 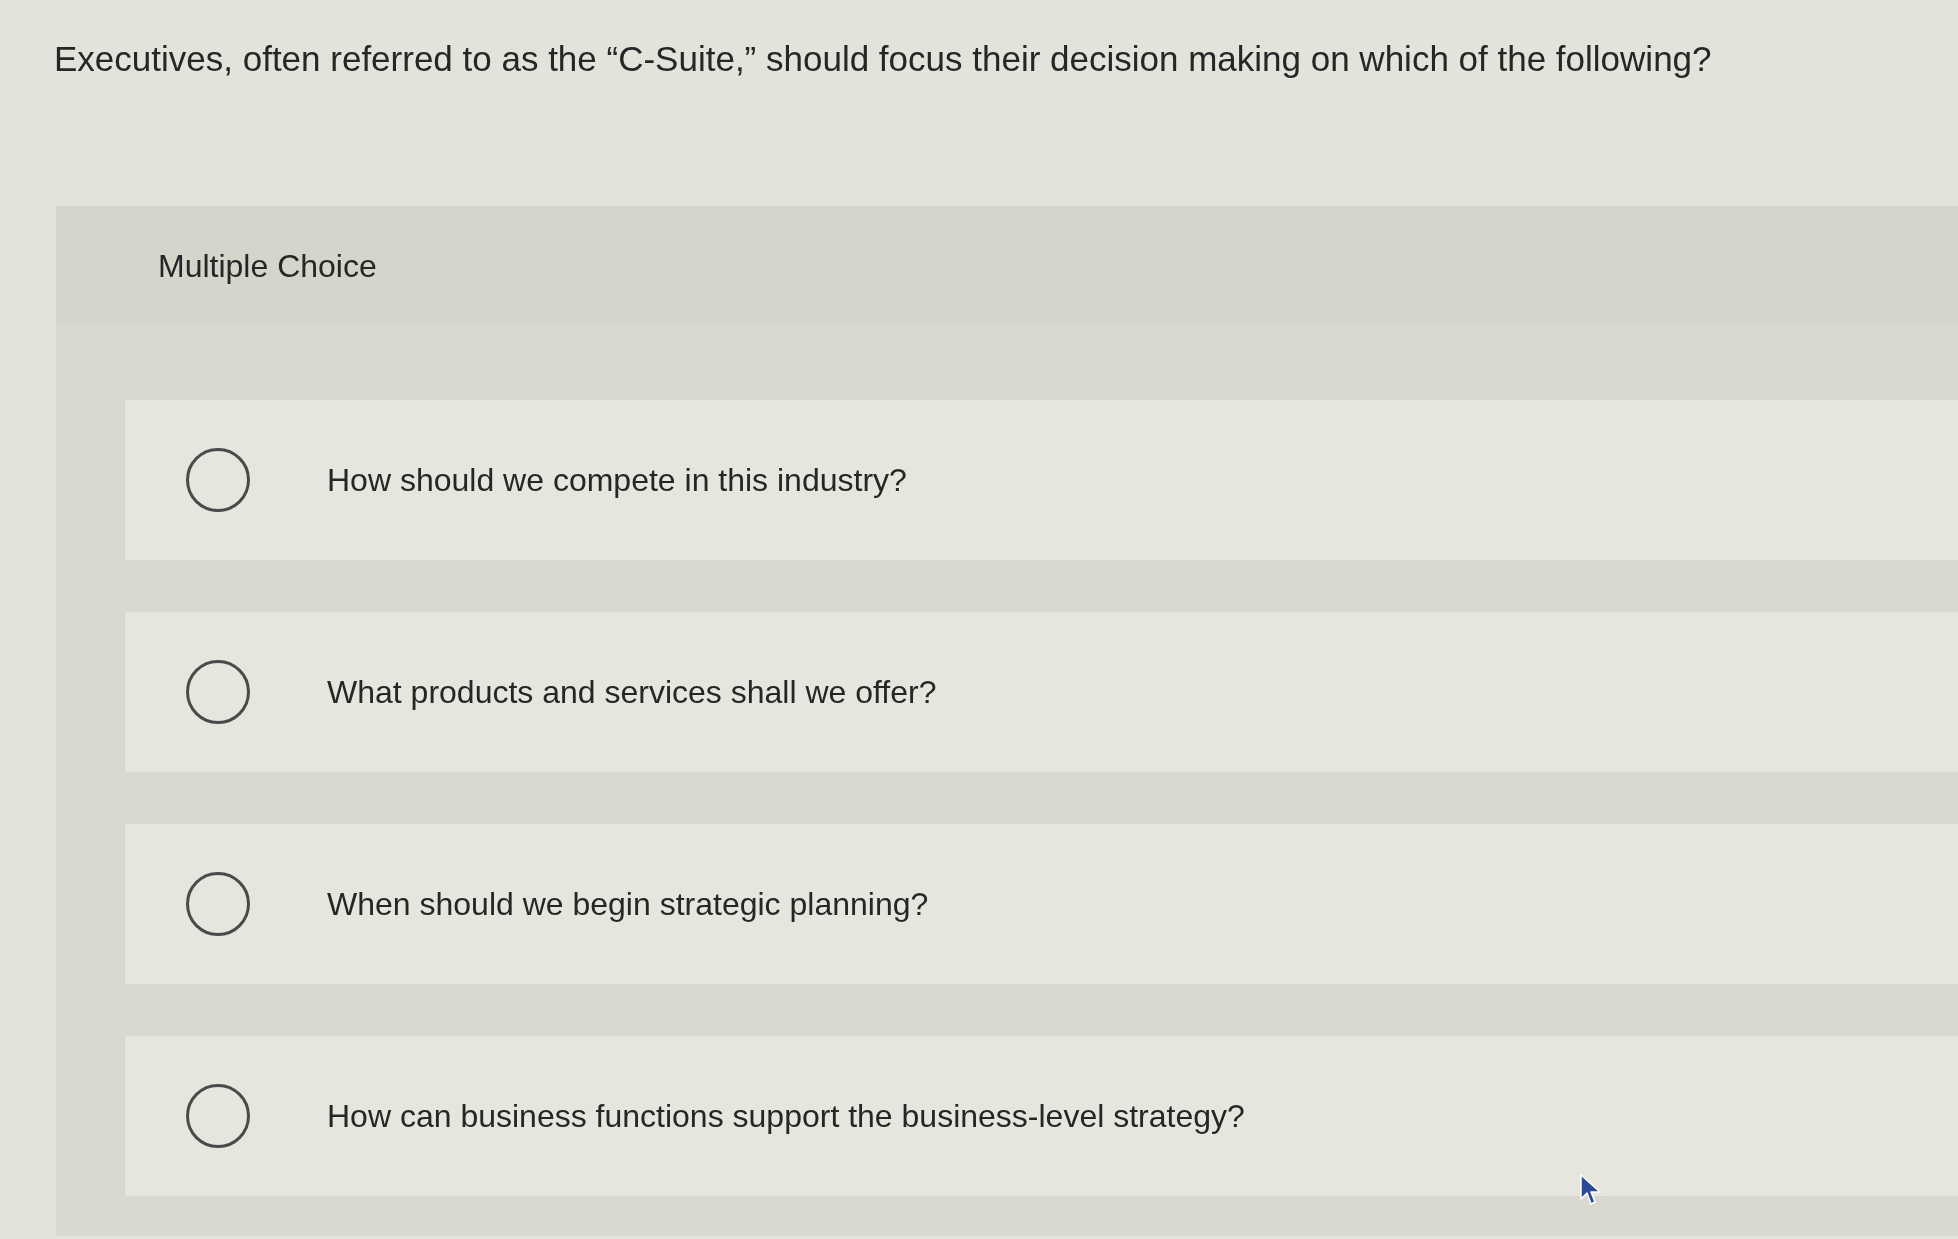 I want to click on question-type-label: Multiple Choice, so click(x=267, y=266).